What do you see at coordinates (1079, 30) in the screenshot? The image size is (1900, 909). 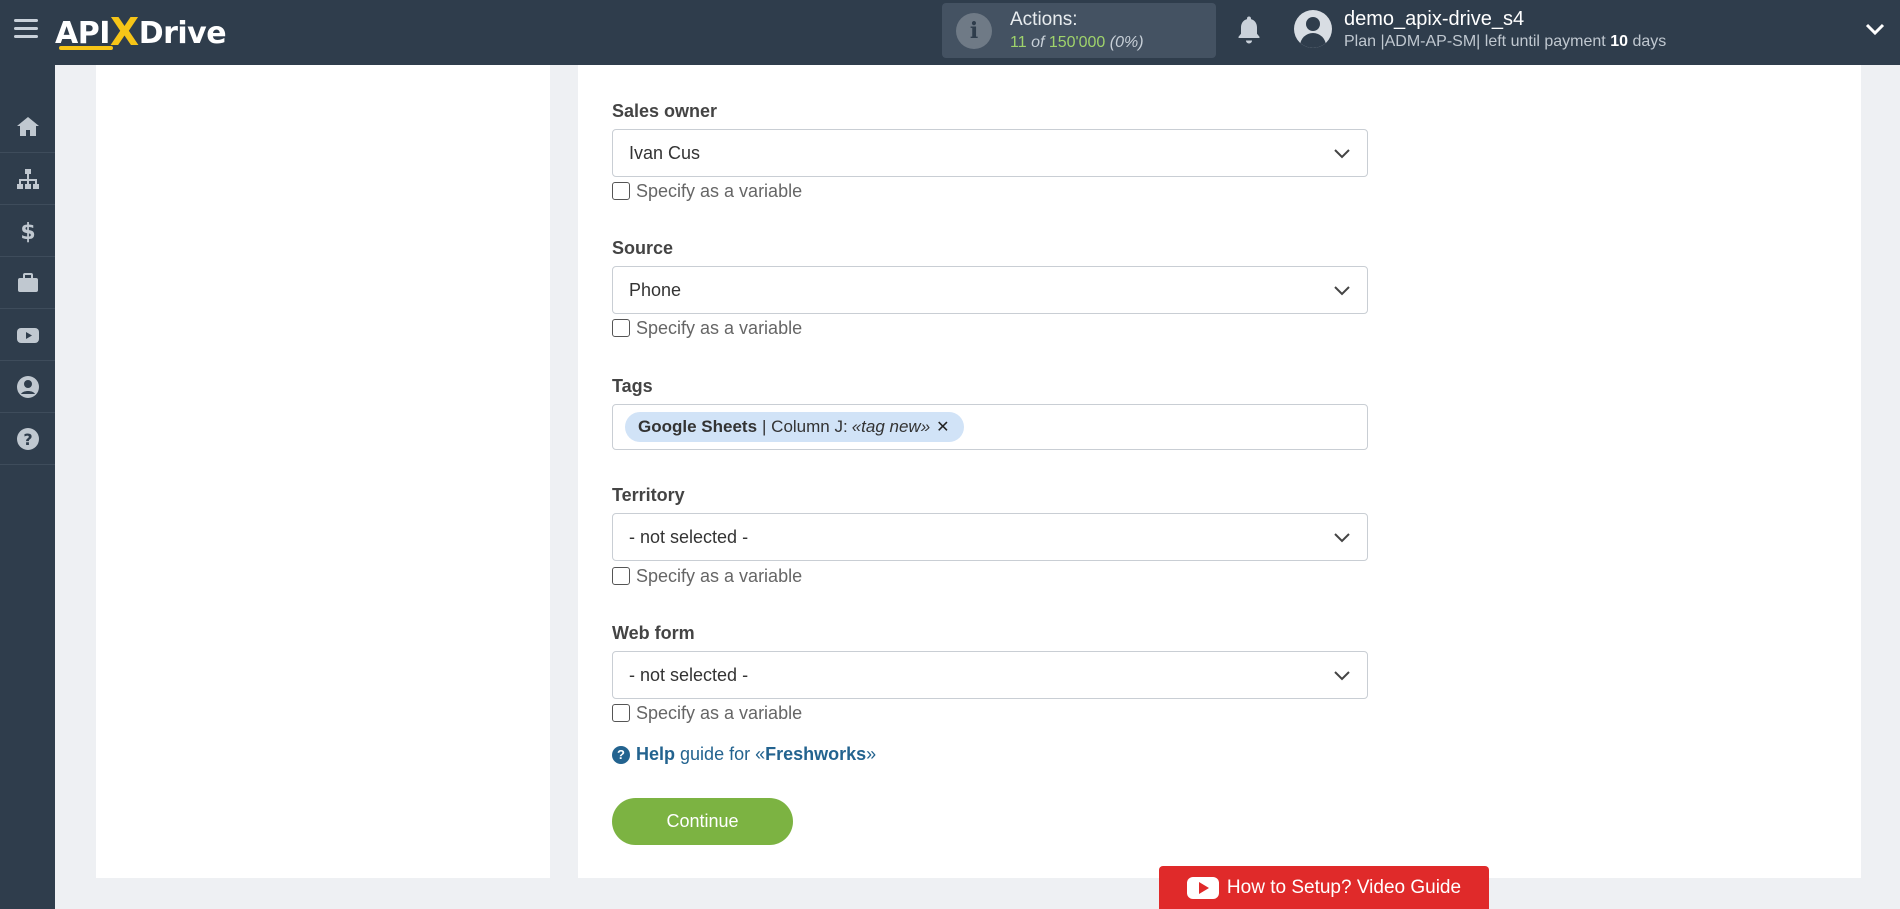 I see `actions-counter: i Actions: 11 of 150'000 (0%)` at bounding box center [1079, 30].